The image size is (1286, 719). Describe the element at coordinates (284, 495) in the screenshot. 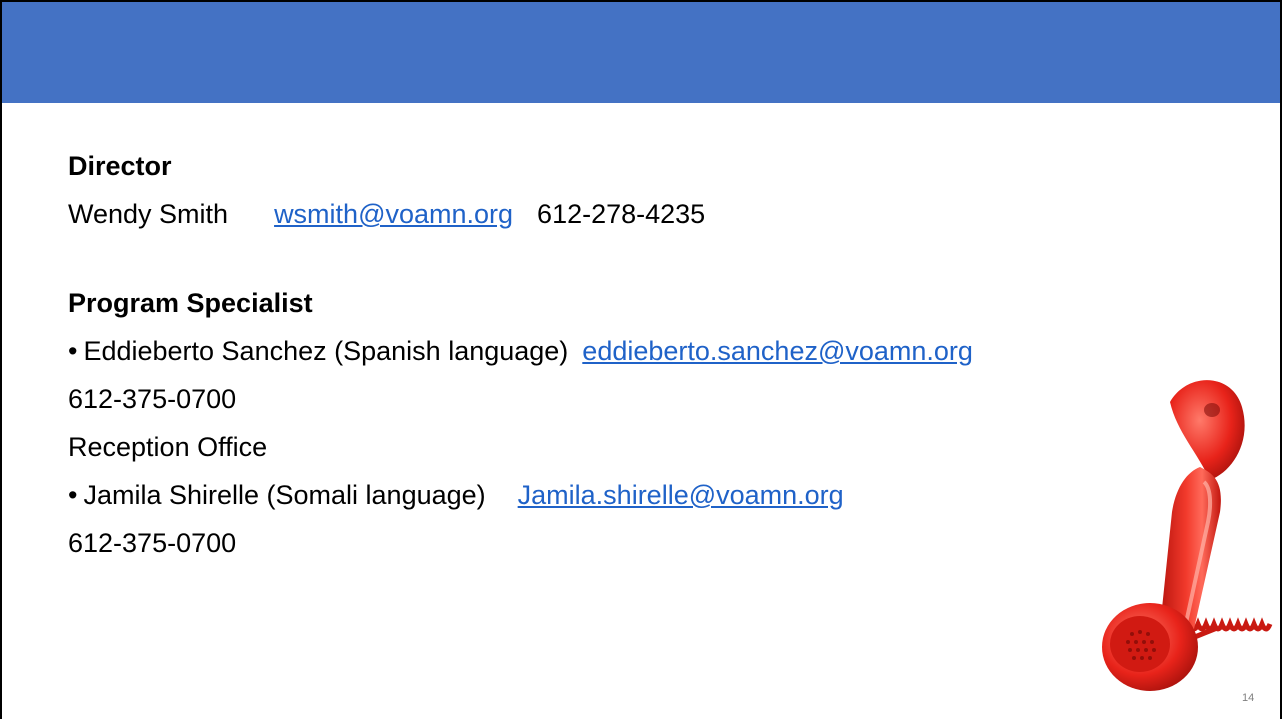

I see `specialist-name-2: Jamila Shirelle (Somali language)` at that location.